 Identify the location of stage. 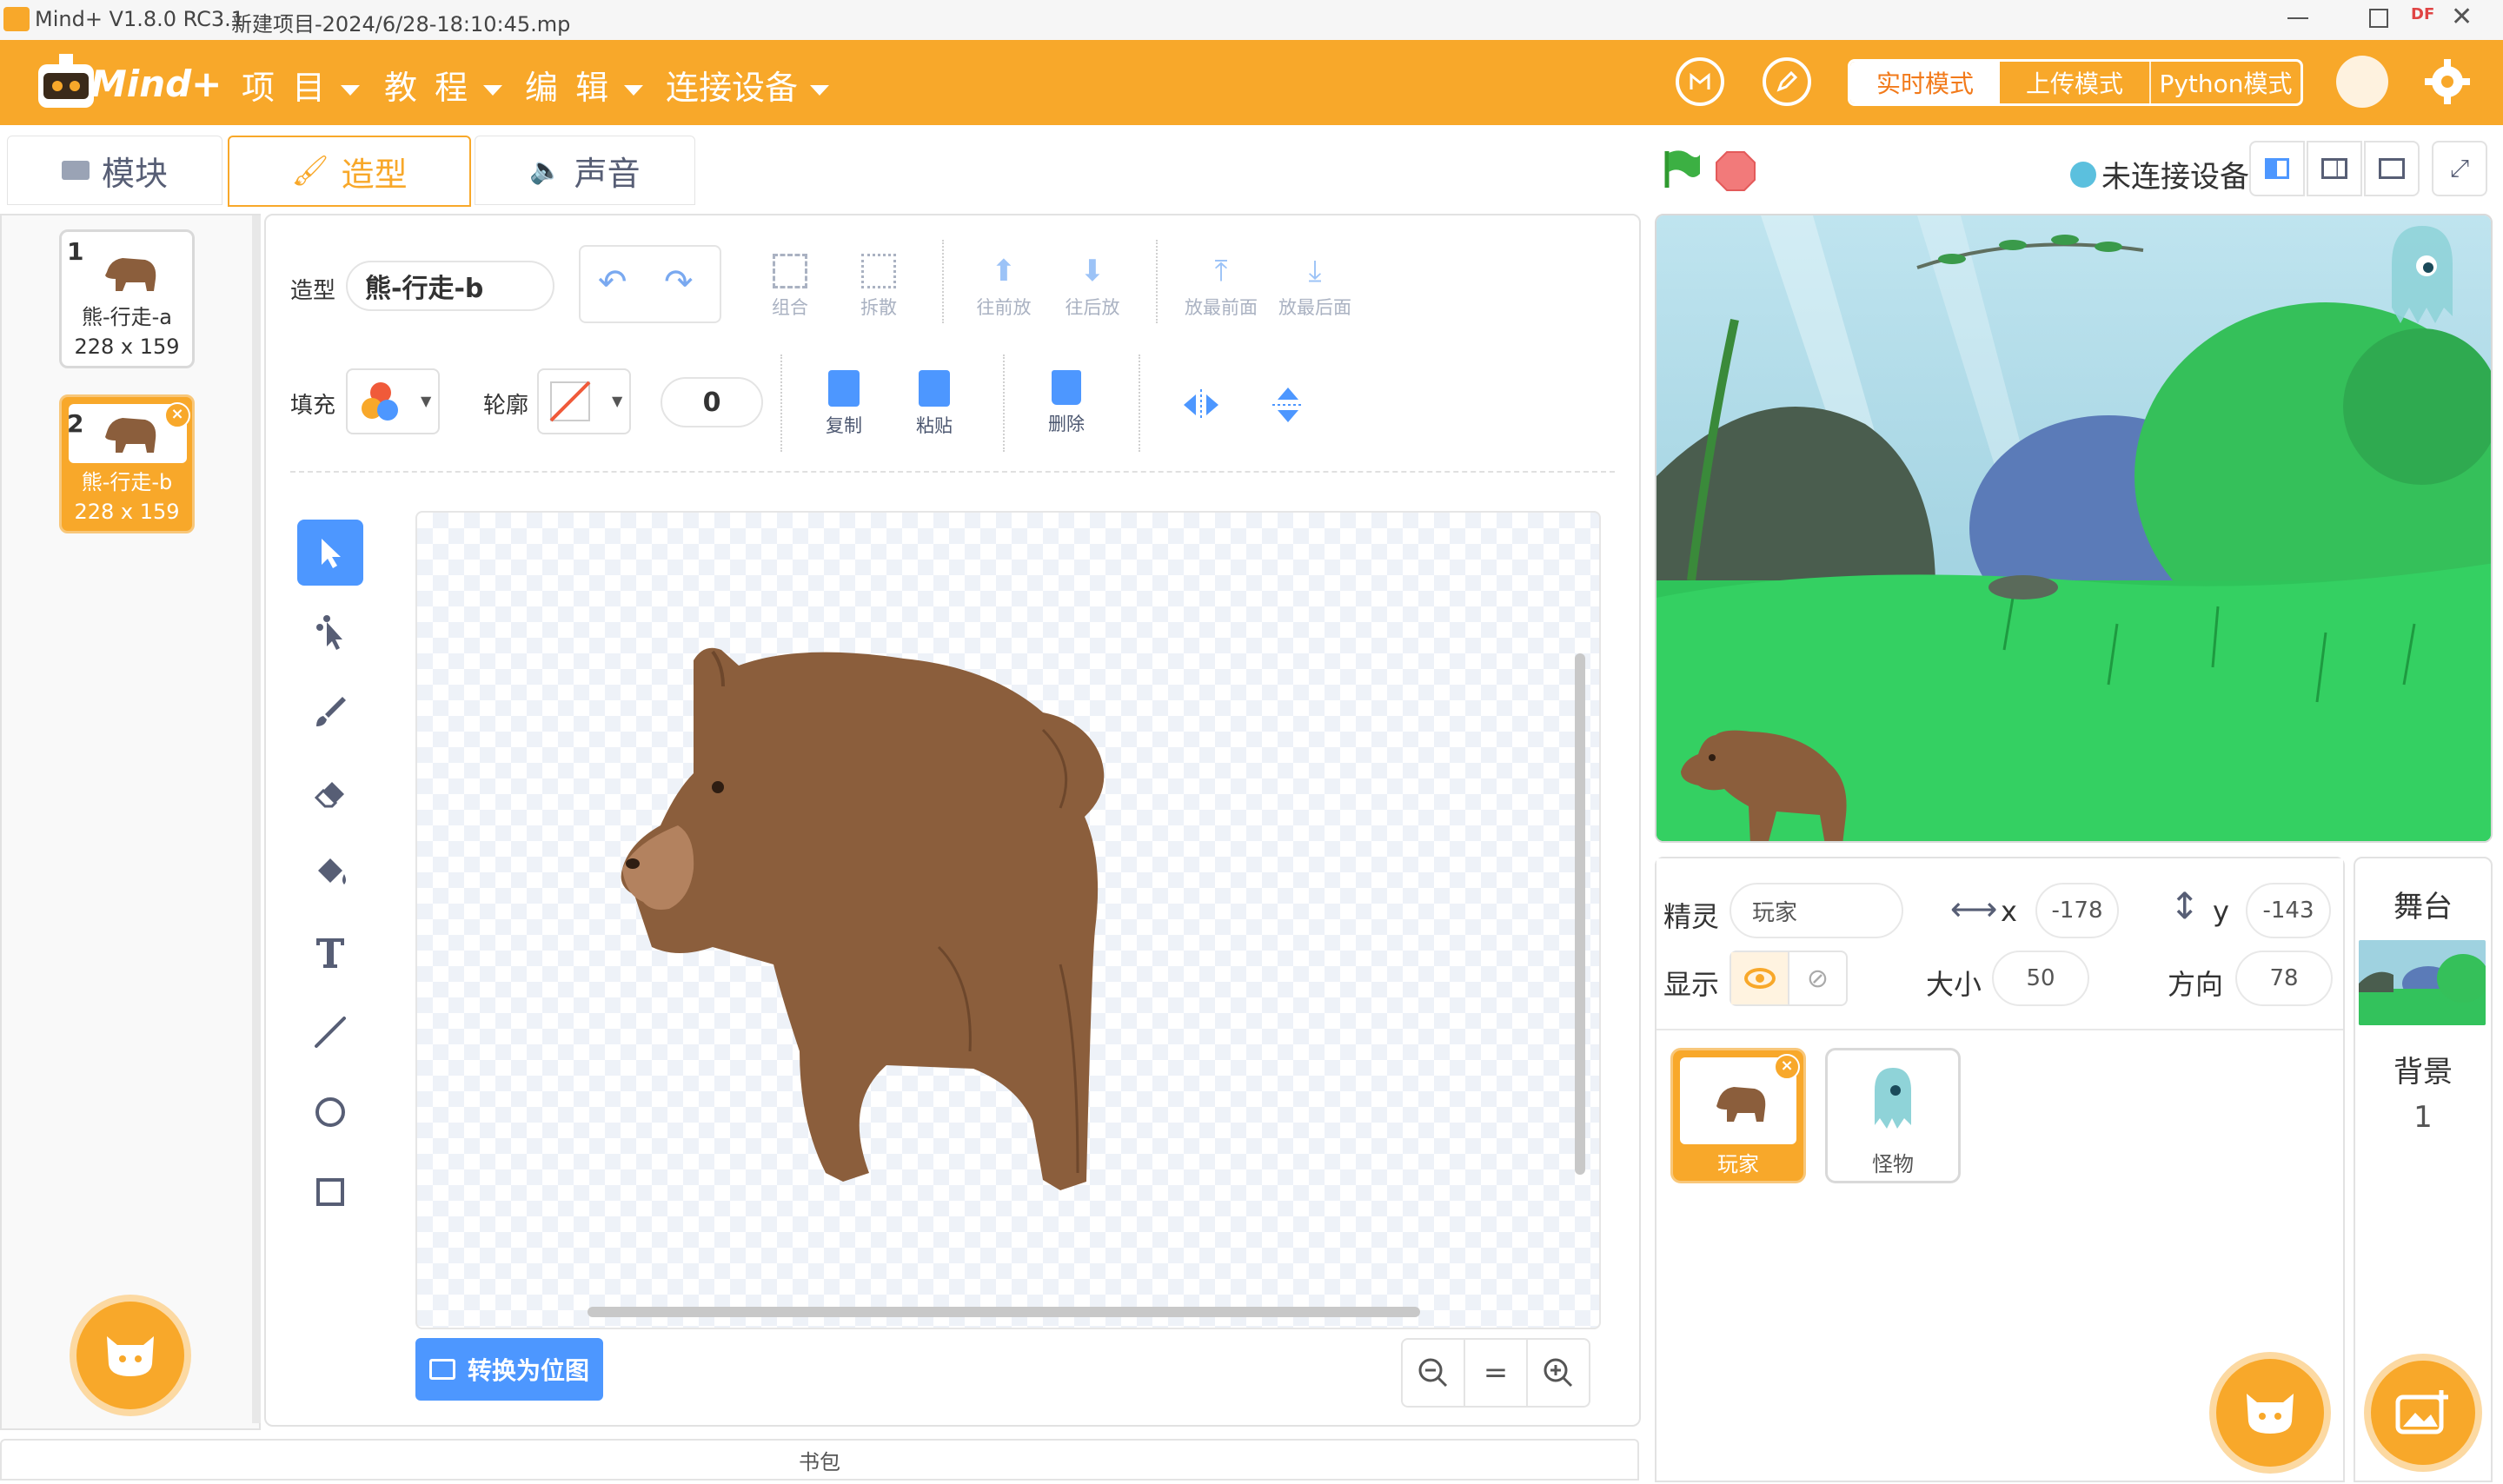
(2074, 528).